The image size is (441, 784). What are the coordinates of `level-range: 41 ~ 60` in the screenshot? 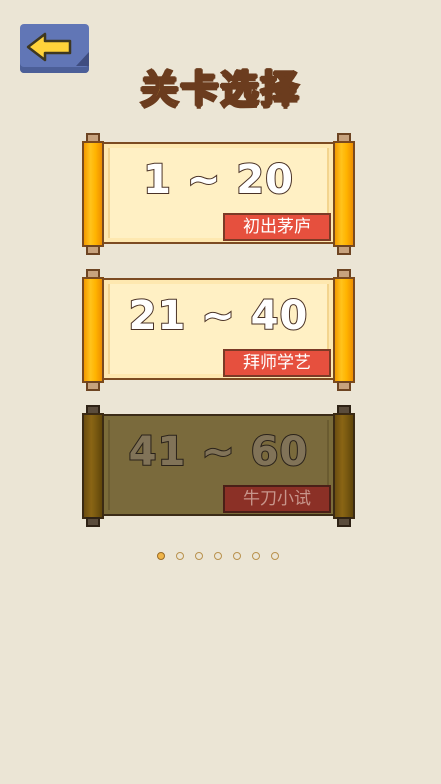 It's located at (218, 452).